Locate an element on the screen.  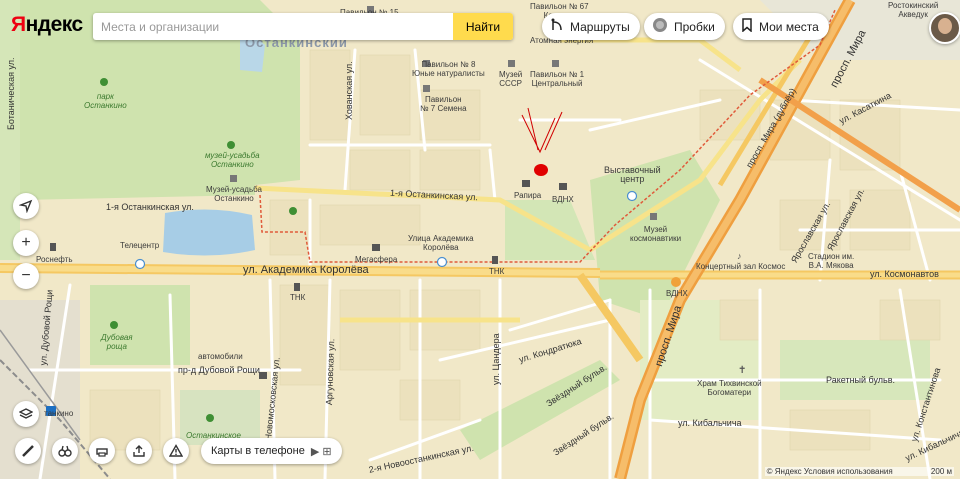
yandex-logo: Яндекс is located at coordinates (47, 25).